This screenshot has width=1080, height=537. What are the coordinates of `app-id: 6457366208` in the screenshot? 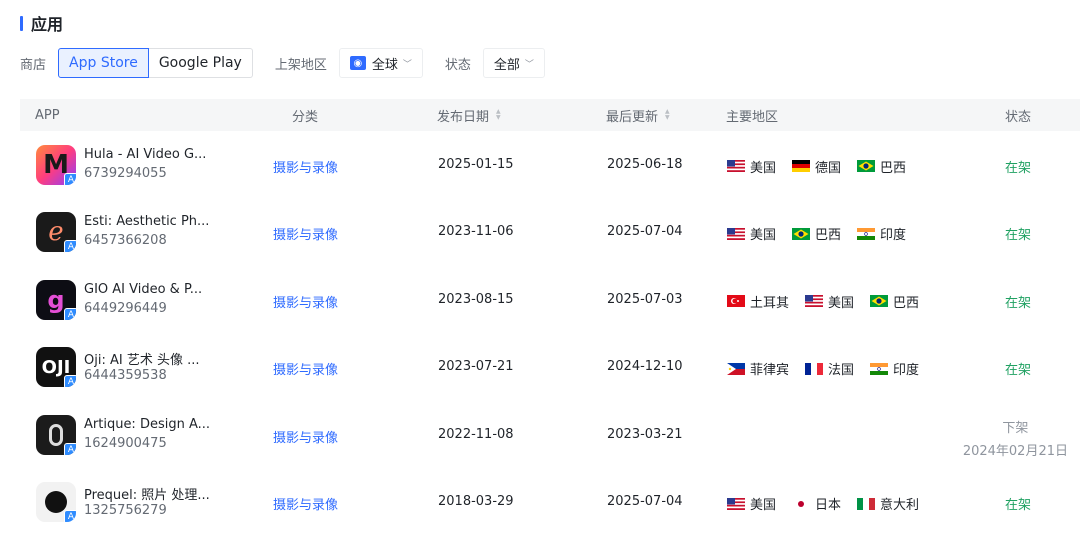 It's located at (125, 241).